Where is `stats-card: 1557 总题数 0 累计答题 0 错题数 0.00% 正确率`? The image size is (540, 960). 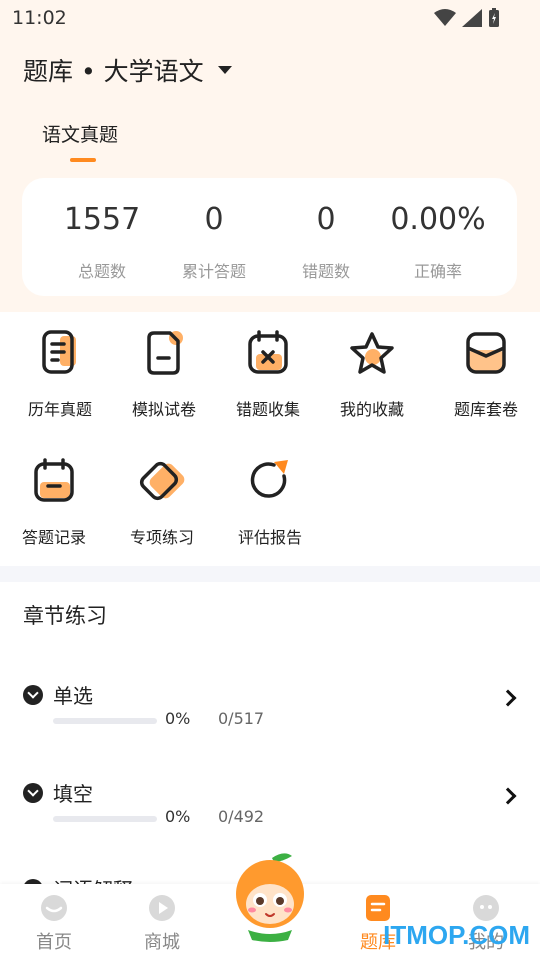 stats-card: 1557 总题数 0 累计答题 0 错题数 0.00% 正确率 is located at coordinates (269, 237).